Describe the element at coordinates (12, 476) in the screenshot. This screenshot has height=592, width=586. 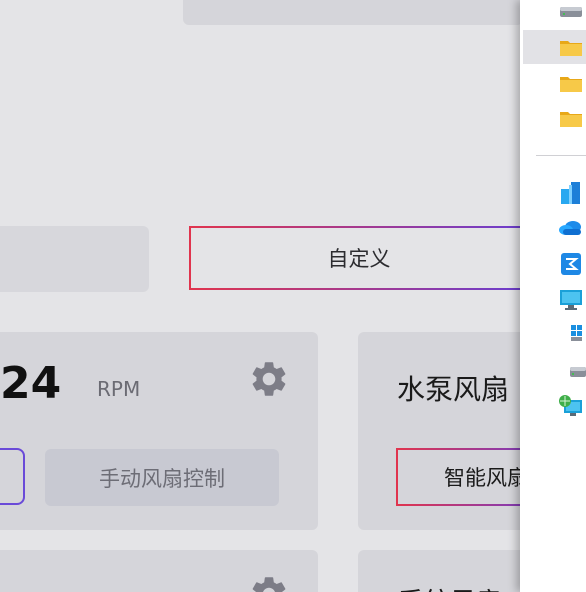
I see `auto-fan-button` at that location.